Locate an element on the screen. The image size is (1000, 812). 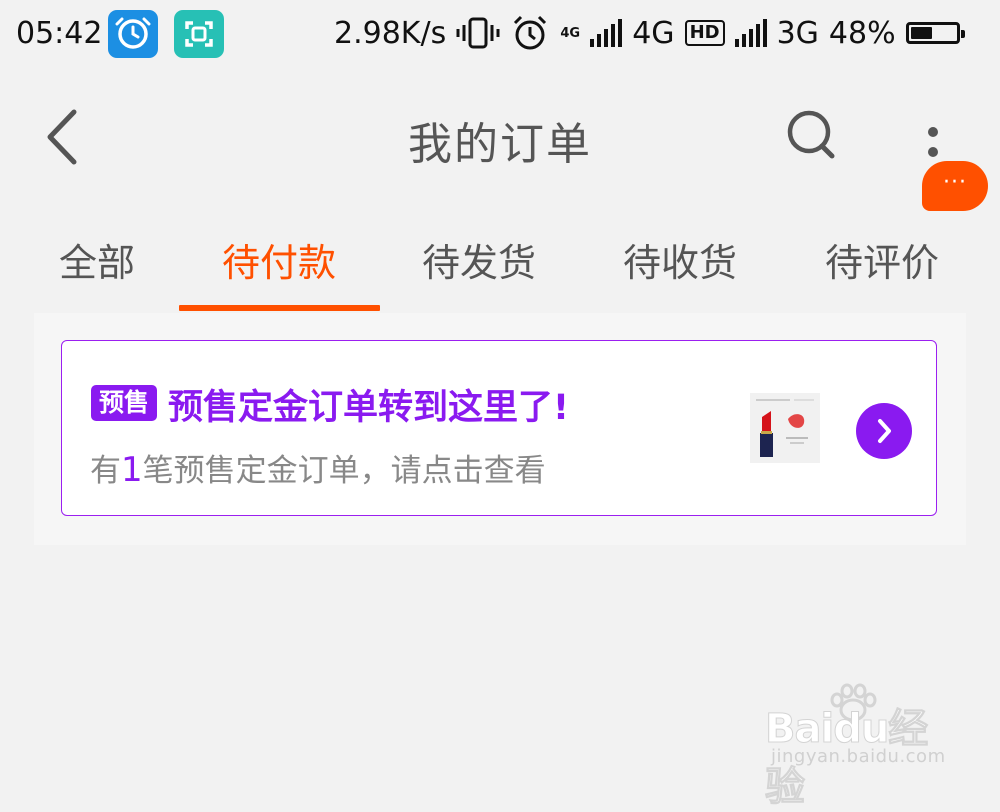
presale-title: 预售定金订单转到这里了! is located at coordinates (368, 408).